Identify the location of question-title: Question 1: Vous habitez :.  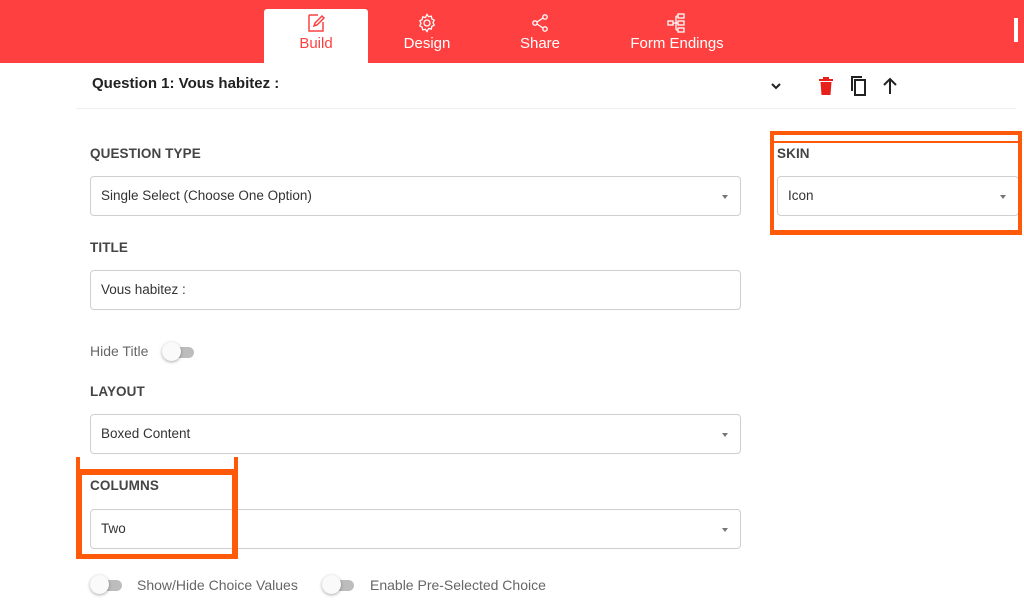
(186, 83).